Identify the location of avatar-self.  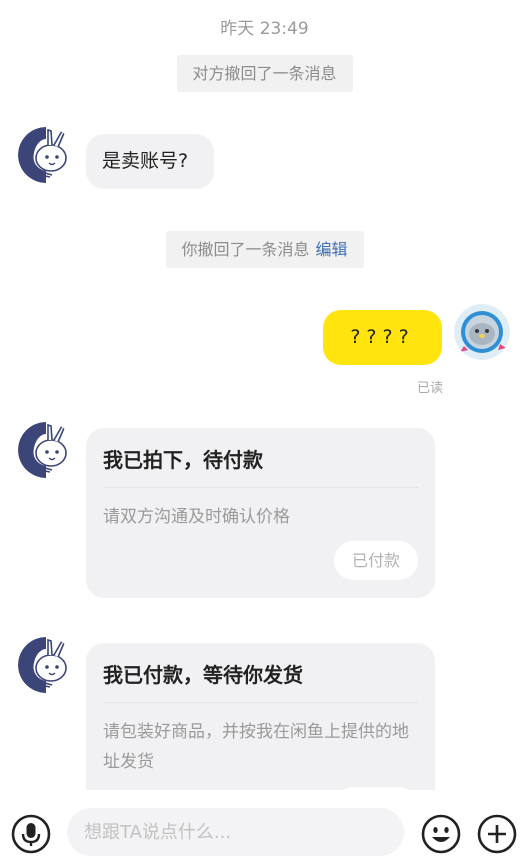
(482, 332).